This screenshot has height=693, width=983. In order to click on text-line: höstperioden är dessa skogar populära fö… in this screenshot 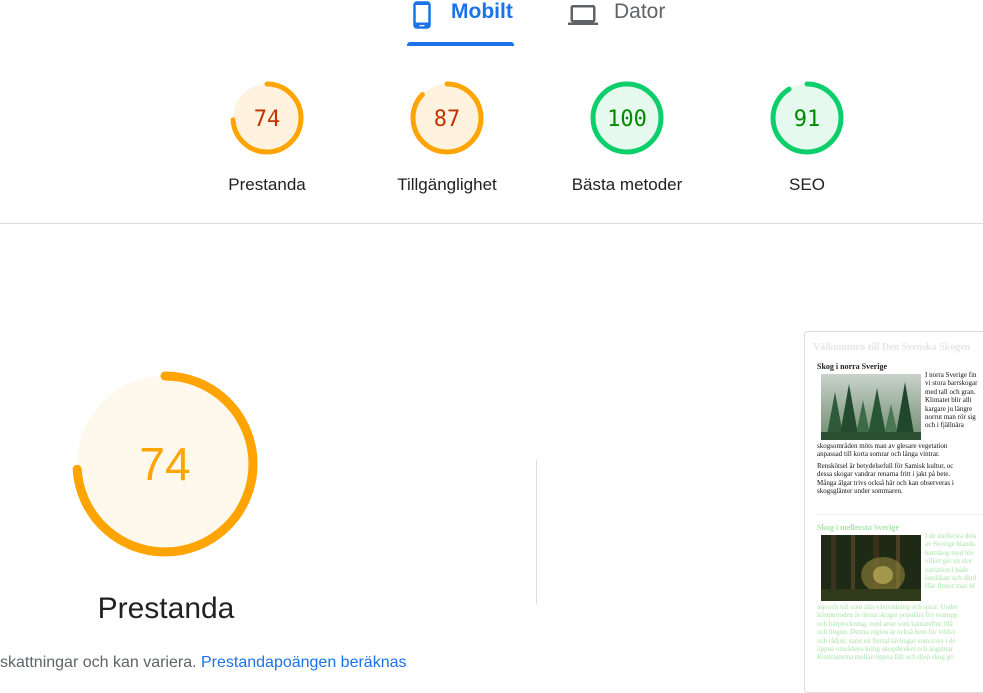, I will do `click(887, 615)`.